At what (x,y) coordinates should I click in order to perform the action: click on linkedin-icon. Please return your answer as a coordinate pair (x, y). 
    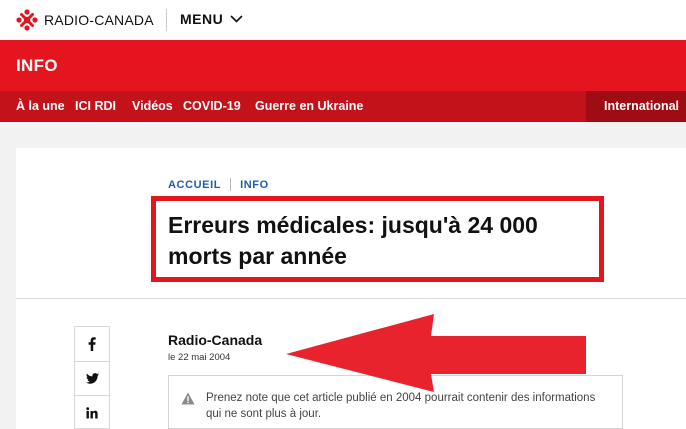
    Looking at the image, I should click on (92, 412).